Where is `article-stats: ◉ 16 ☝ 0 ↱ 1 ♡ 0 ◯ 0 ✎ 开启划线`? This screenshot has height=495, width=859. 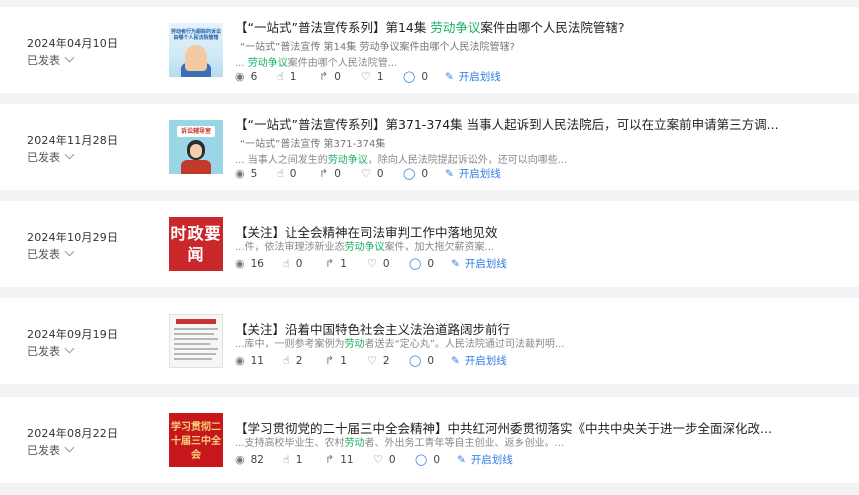 article-stats: ◉ 16 ☝ 0 ↱ 1 ♡ 0 ◯ 0 ✎ 开启划线 is located at coordinates (371, 263).